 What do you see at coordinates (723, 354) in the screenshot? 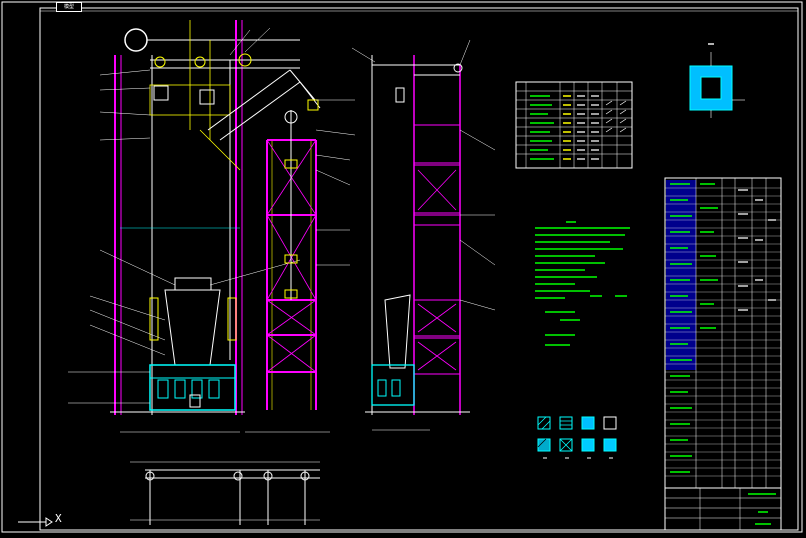
I see `parts-list-title-block` at bounding box center [723, 354].